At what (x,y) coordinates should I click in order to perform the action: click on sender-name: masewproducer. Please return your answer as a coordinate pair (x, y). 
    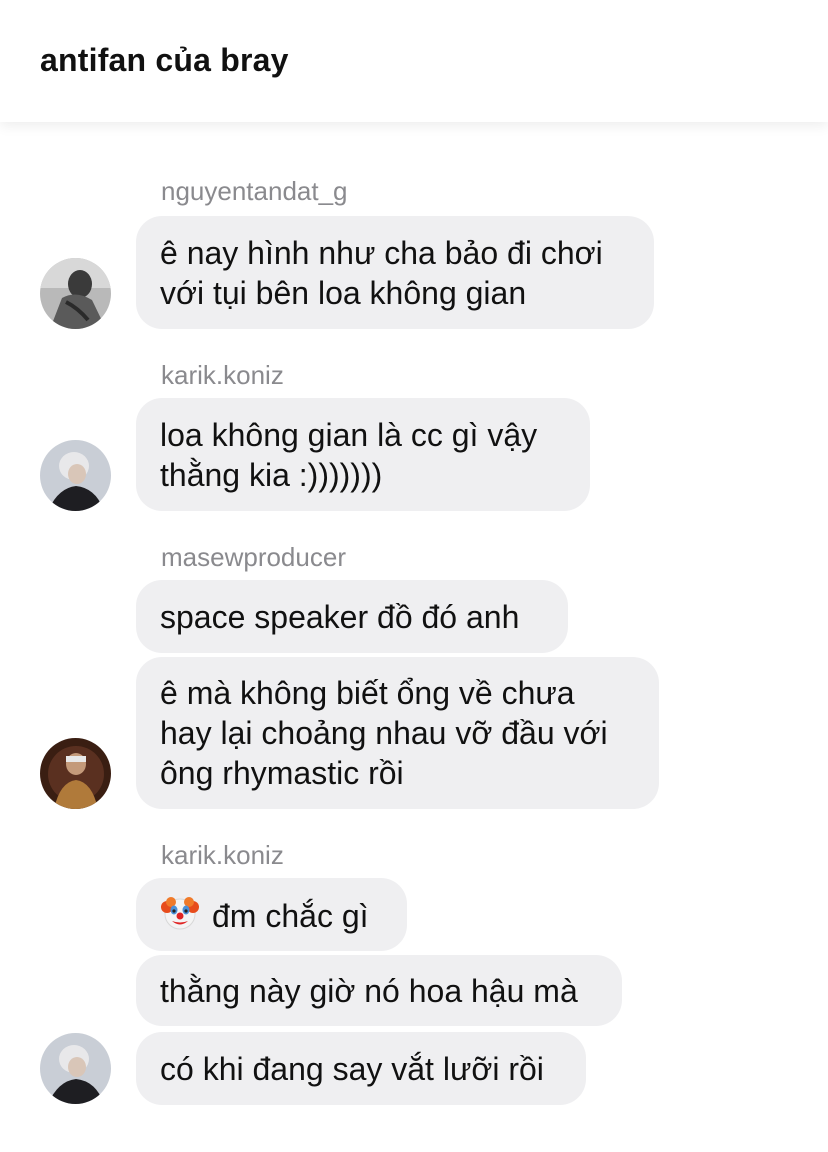
    Looking at the image, I should click on (253, 557).